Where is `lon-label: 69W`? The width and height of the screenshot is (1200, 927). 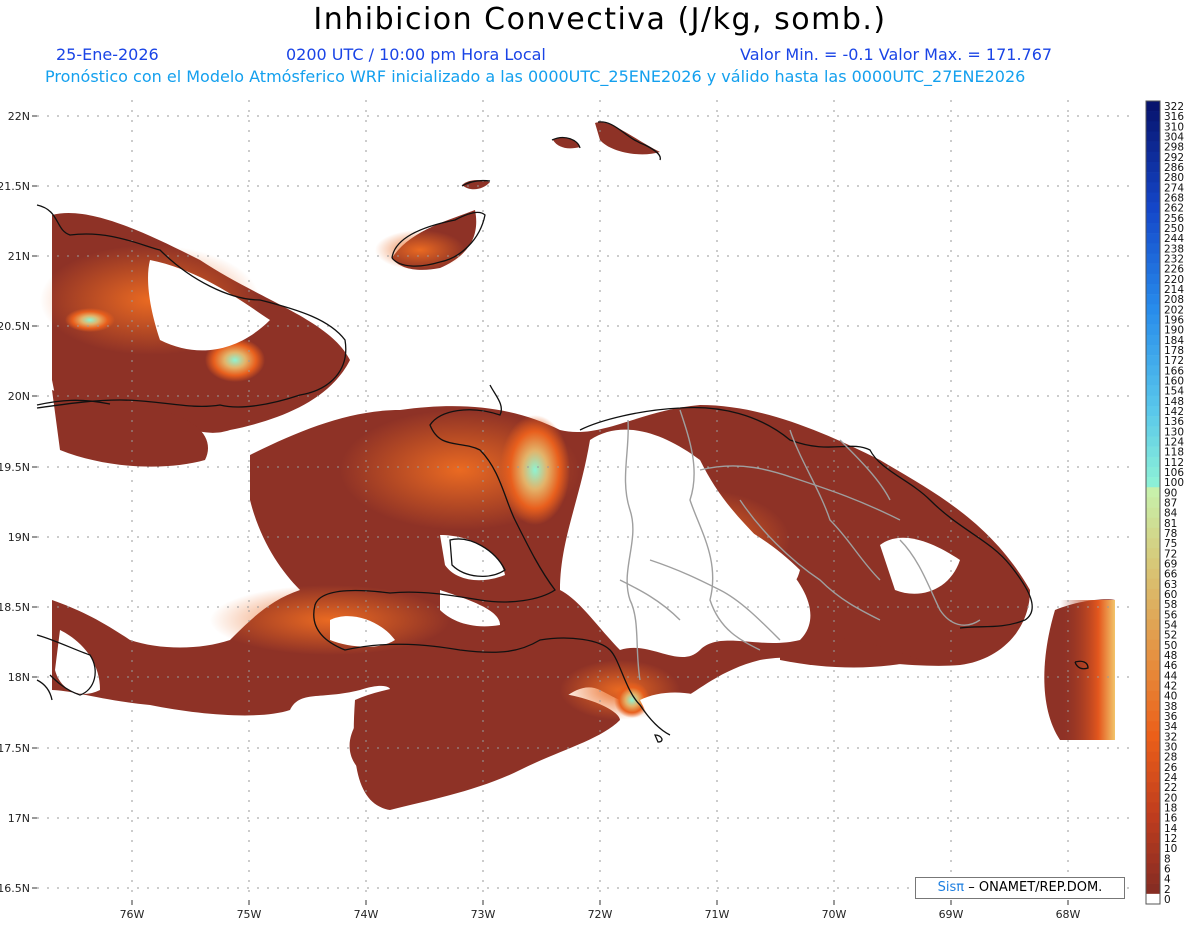
lon-label: 69W is located at coordinates (951, 914).